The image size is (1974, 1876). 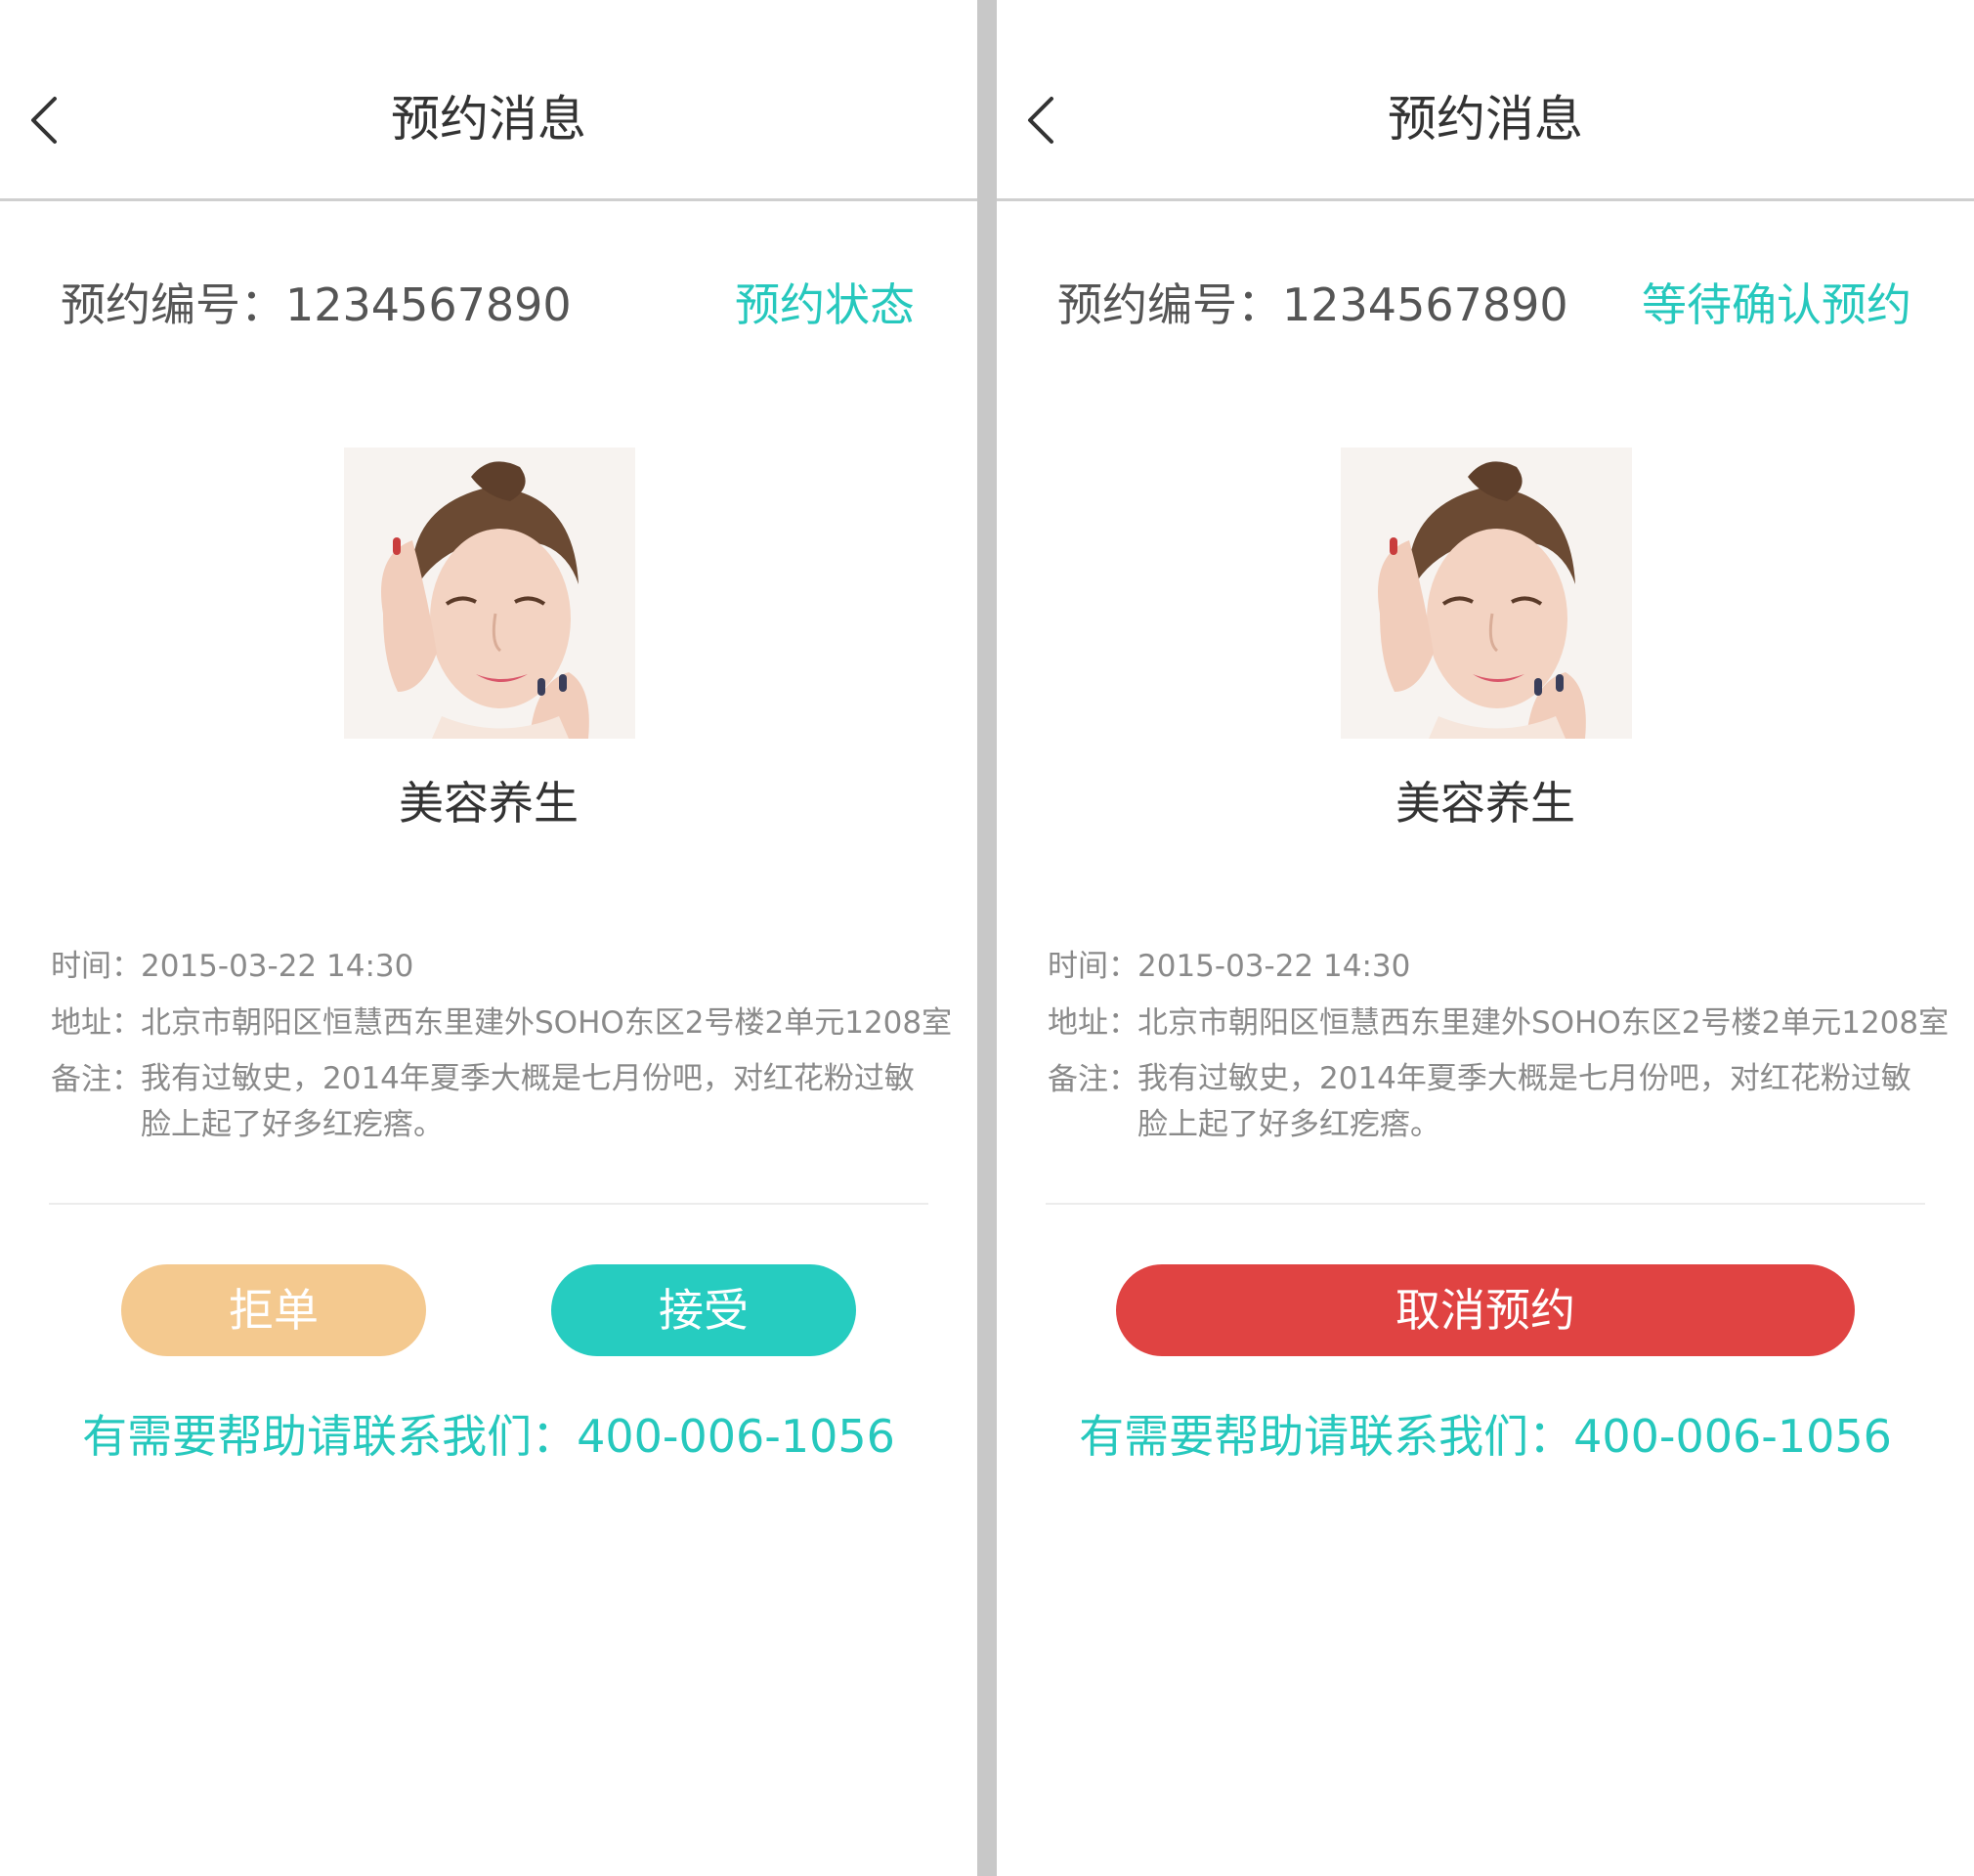 What do you see at coordinates (825, 304) in the screenshot?
I see `order-status: 预约状态` at bounding box center [825, 304].